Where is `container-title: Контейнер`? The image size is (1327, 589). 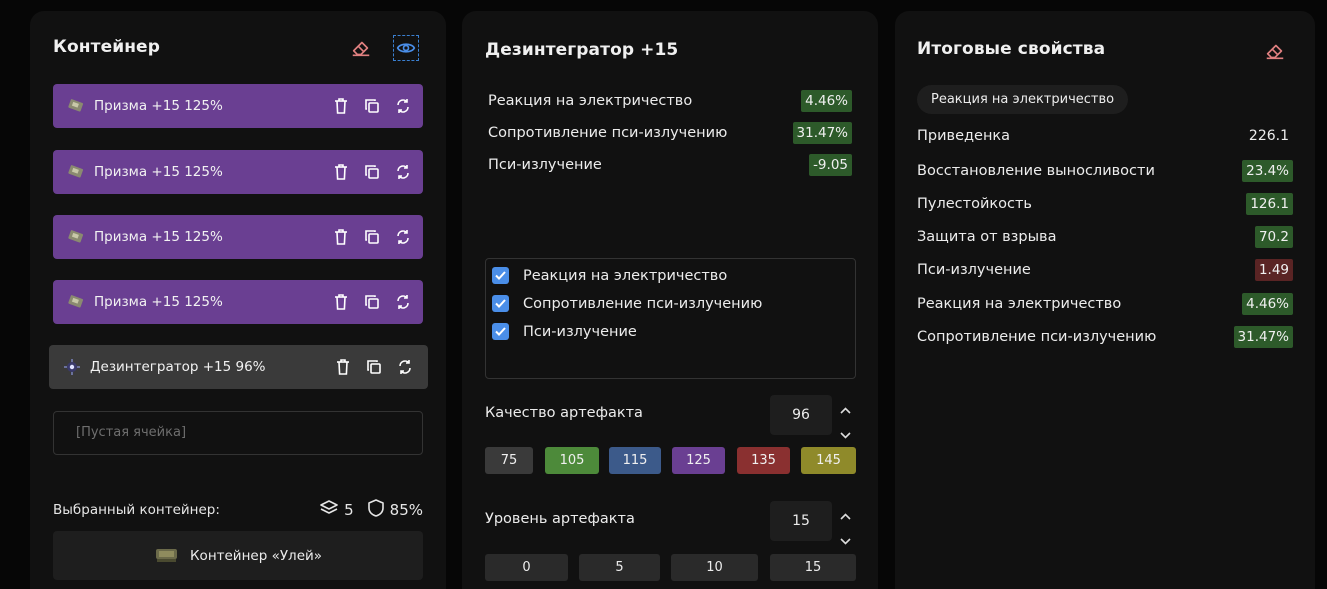
container-title: Контейнер is located at coordinates (106, 47).